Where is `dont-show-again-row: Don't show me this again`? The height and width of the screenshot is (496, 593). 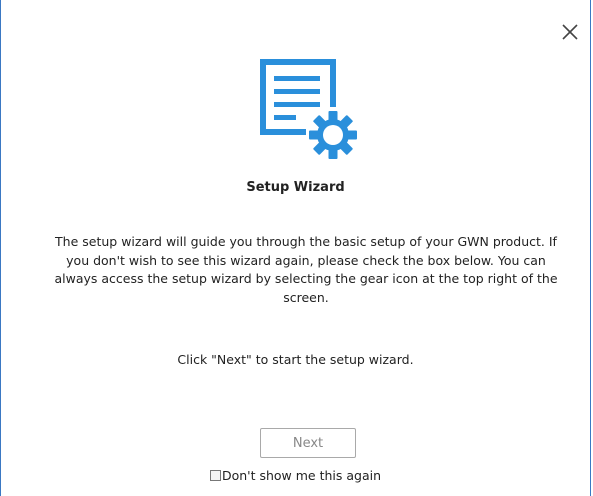
dont-show-again-row: Don't show me this again is located at coordinates (295, 475).